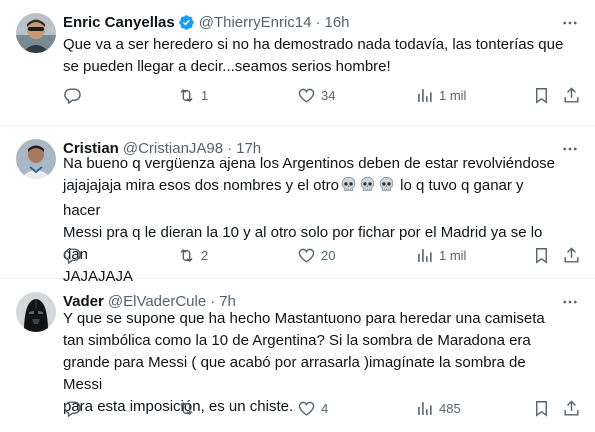 Image resolution: width=595 pixels, height=432 pixels. What do you see at coordinates (255, 22) in the screenshot?
I see `author-handle: @ThierryEnric14` at bounding box center [255, 22].